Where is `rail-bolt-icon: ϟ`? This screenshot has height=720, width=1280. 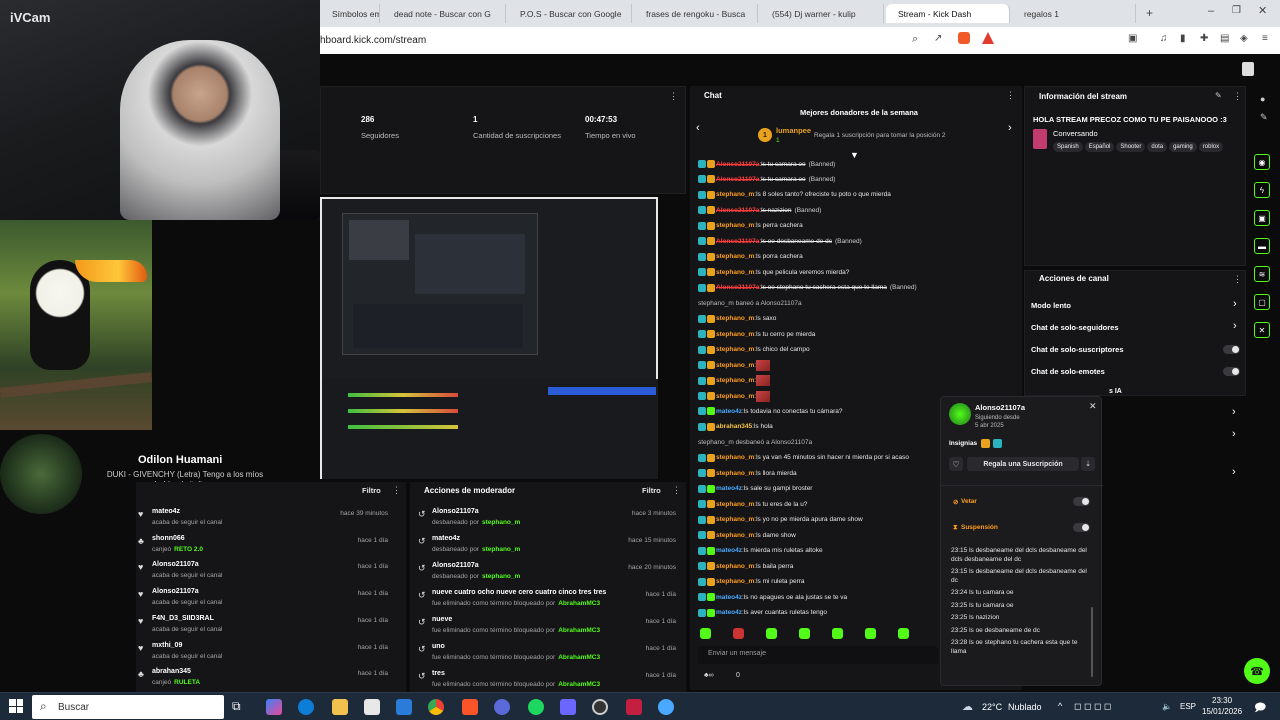 rail-bolt-icon: ϟ is located at coordinates (1262, 190).